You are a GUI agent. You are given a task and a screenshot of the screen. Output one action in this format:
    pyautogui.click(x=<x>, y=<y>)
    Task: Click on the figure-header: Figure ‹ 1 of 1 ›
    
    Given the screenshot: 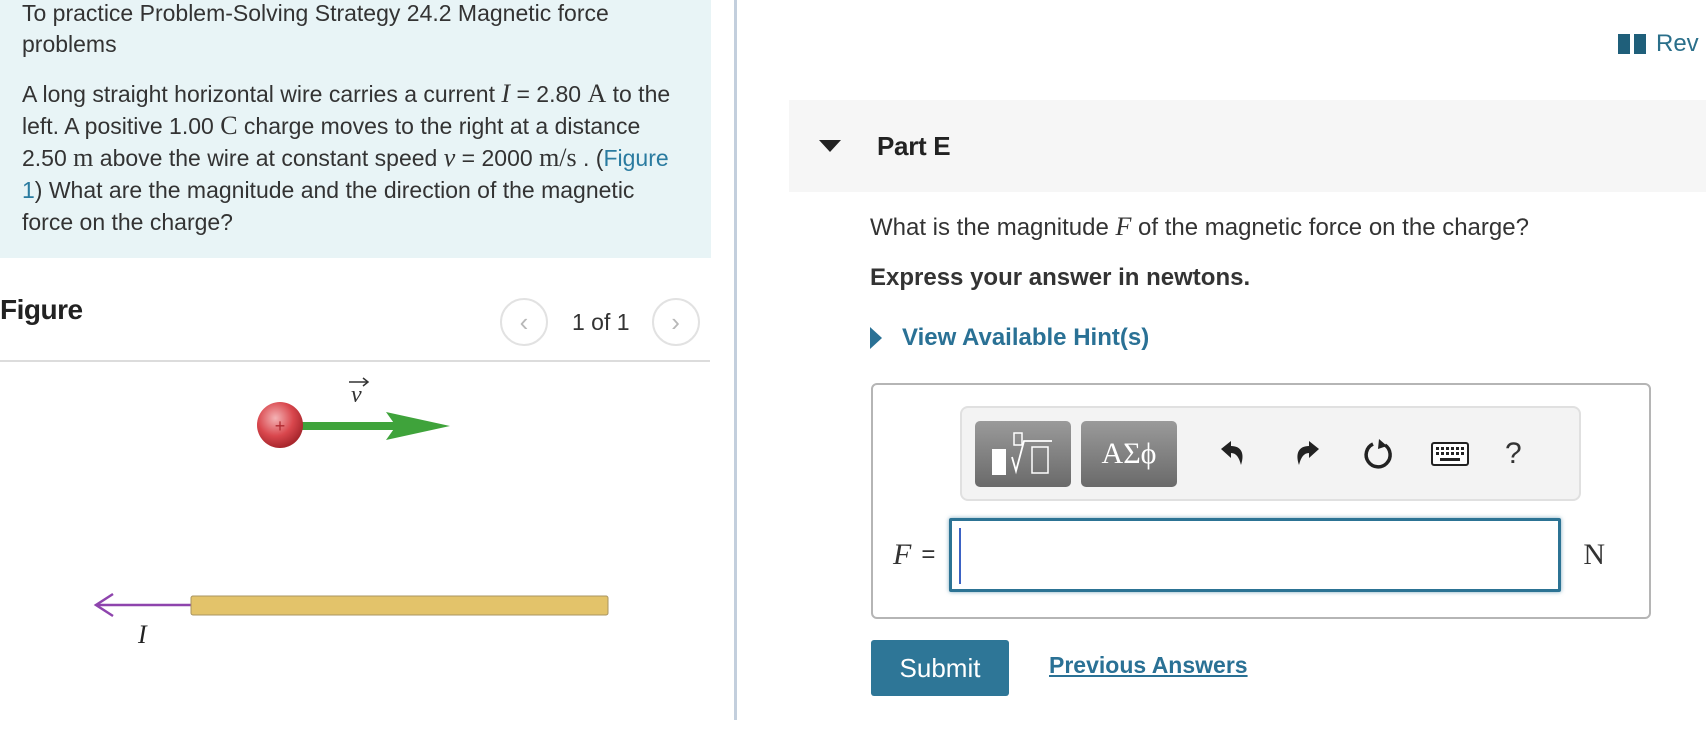 What is the action you would take?
    pyautogui.click(x=355, y=326)
    